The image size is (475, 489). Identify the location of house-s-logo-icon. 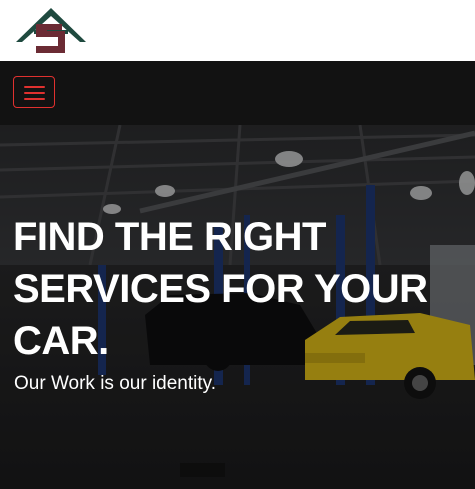
(51, 30).